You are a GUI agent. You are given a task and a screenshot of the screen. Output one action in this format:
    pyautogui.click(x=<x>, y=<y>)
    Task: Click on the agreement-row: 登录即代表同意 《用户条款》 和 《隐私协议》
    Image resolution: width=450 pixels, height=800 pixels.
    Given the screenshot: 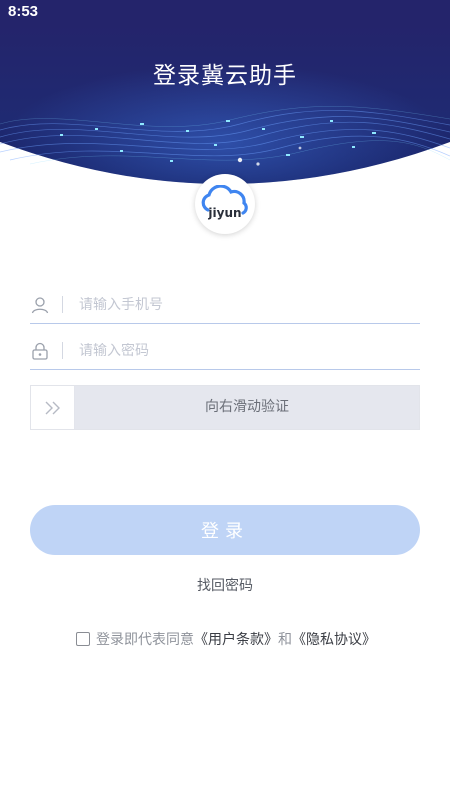 What is the action you would take?
    pyautogui.click(x=226, y=639)
    